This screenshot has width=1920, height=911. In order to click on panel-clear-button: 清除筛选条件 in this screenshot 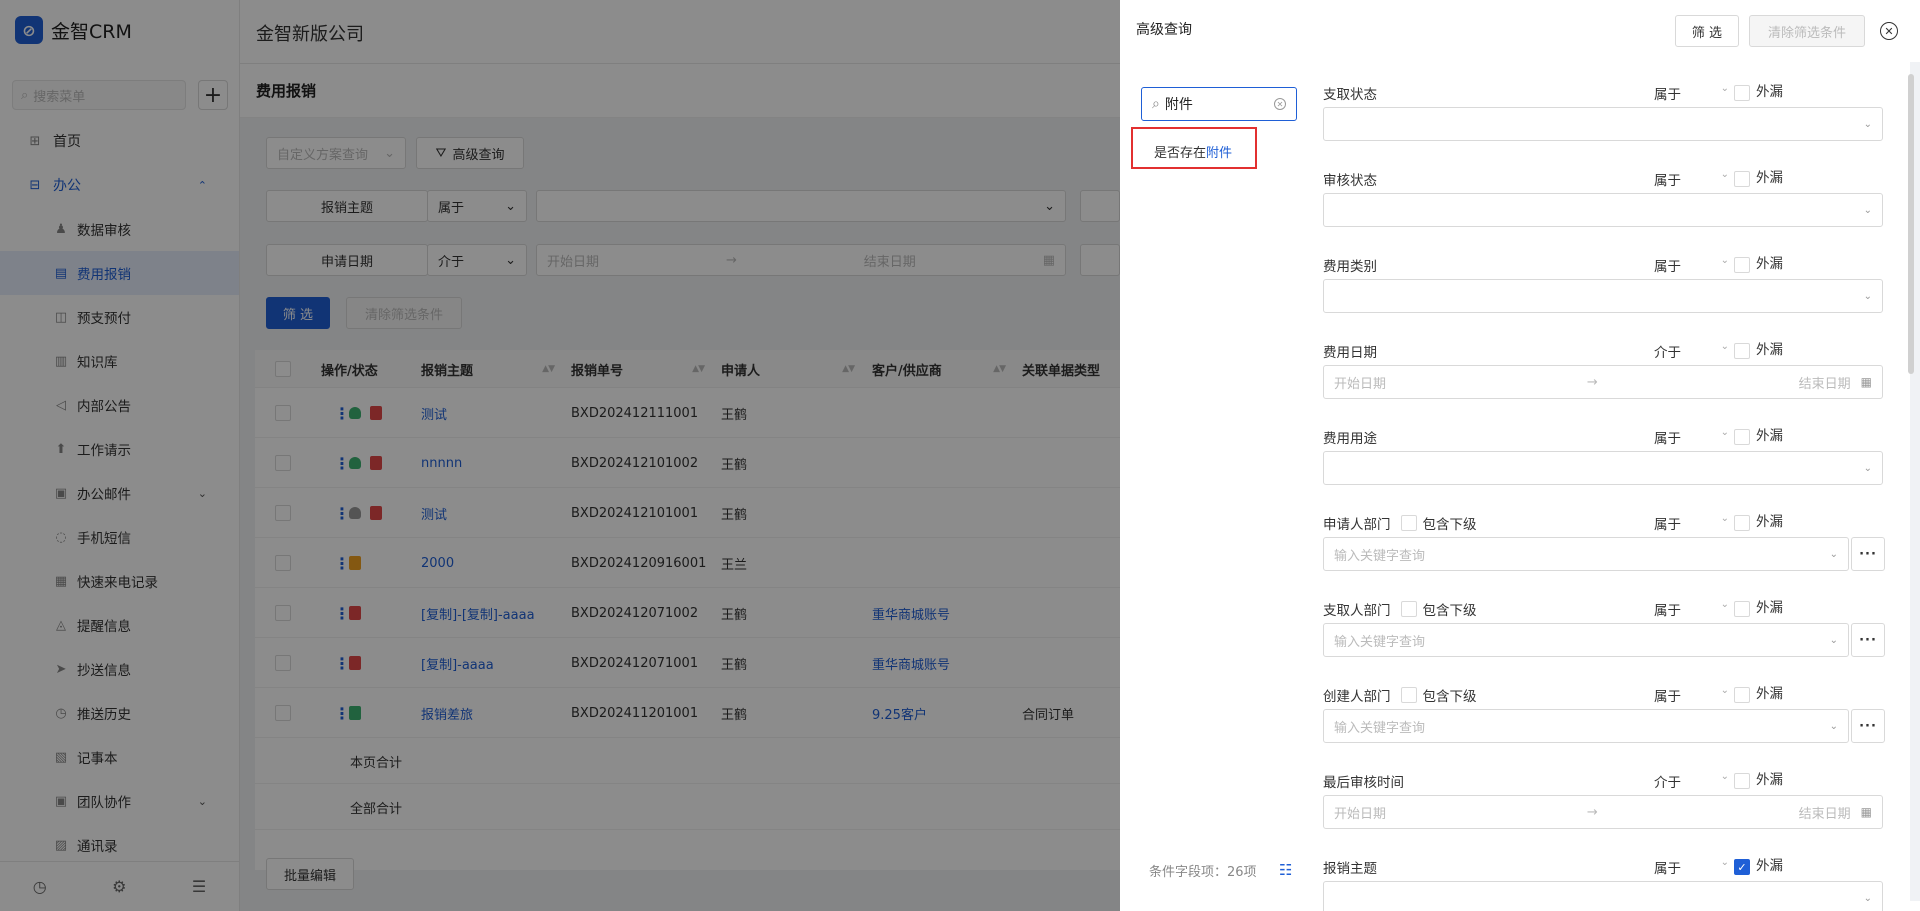, I will do `click(1807, 31)`.